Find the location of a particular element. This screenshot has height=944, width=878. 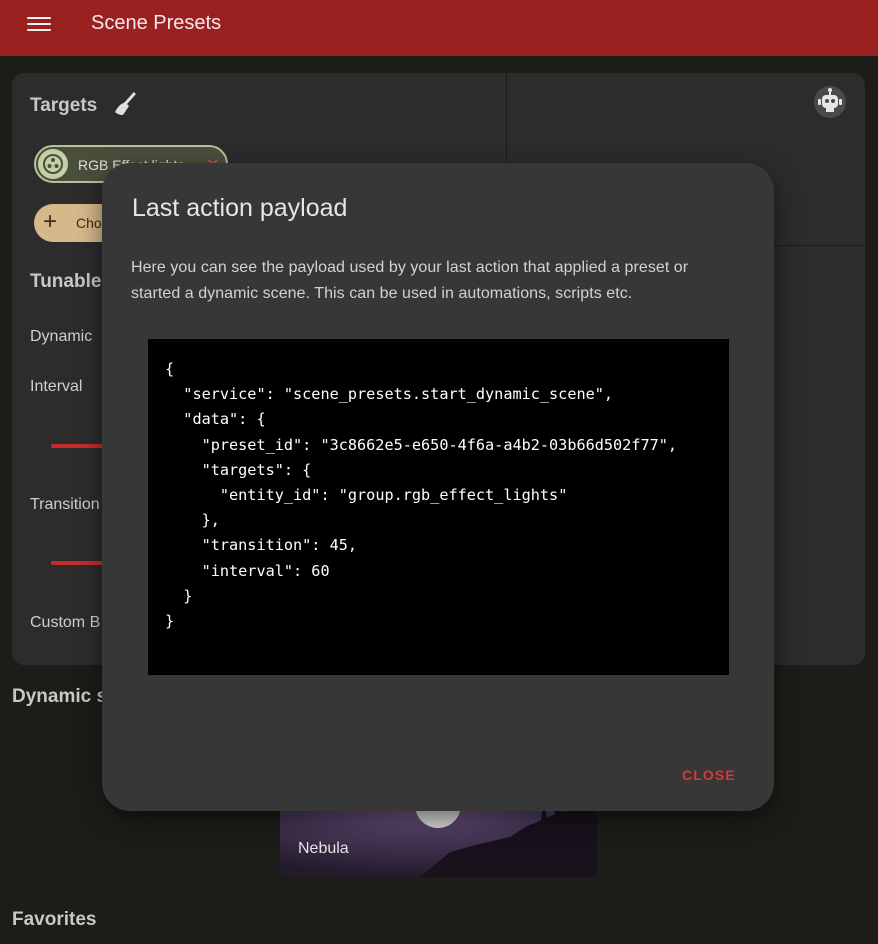

favorites-title: Favorites is located at coordinates (54, 919).